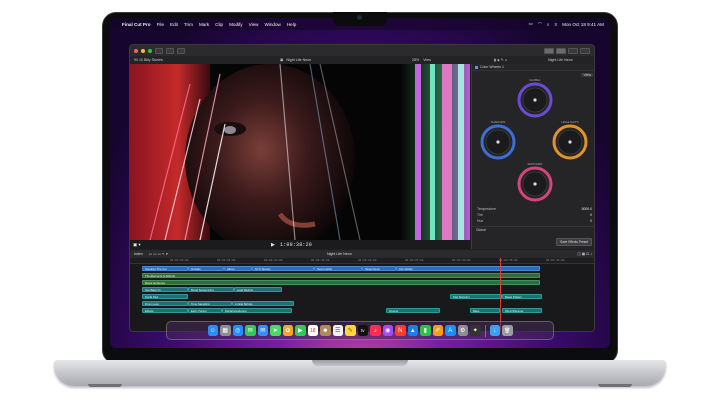 This screenshot has width=720, height=400. I want to click on menu-help: Help, so click(291, 24).